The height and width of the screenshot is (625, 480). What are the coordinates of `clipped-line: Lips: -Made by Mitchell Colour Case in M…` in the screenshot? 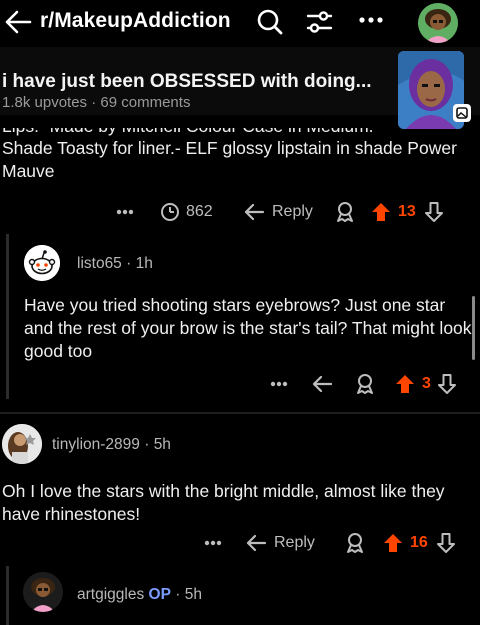 It's located at (237, 132).